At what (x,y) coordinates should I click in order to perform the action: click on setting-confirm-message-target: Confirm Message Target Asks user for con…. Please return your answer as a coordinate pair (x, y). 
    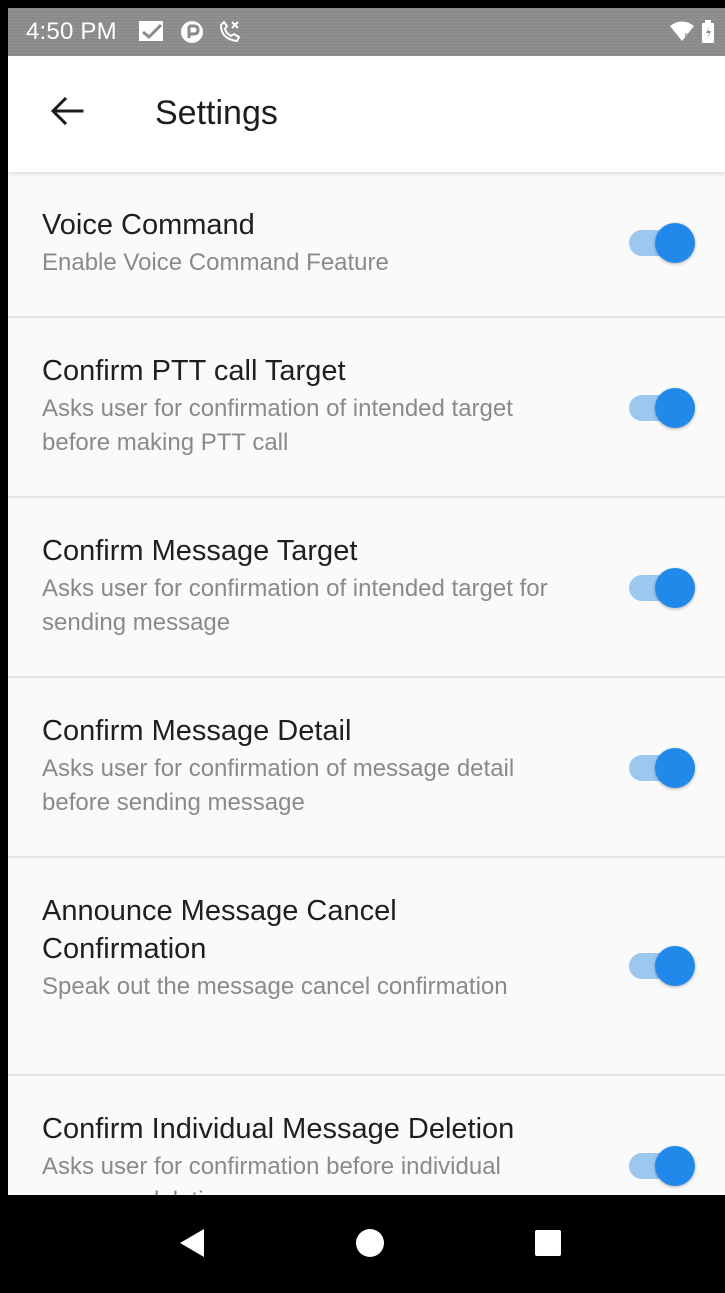
    Looking at the image, I should click on (366, 588).